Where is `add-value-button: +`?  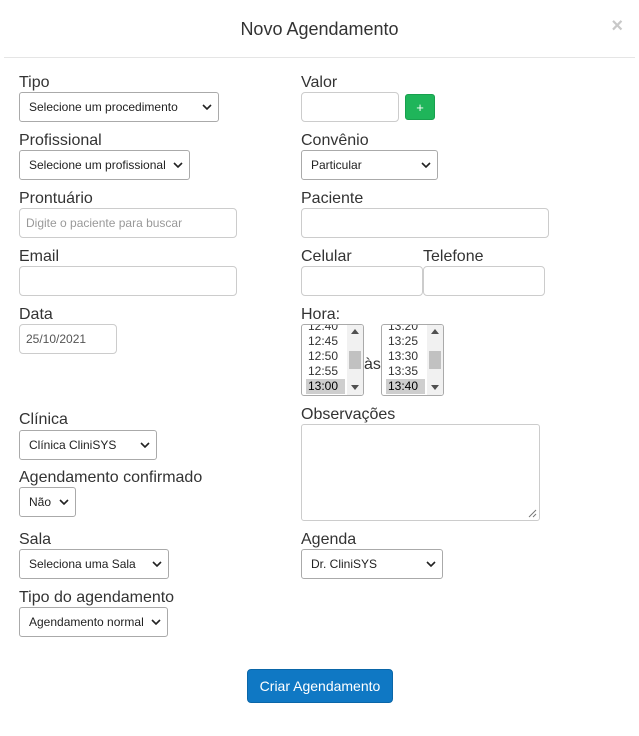 add-value-button: + is located at coordinates (420, 107).